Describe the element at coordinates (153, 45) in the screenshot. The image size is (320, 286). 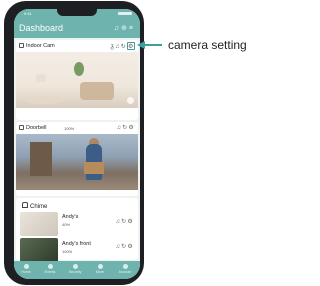
I see `callout-line` at that location.